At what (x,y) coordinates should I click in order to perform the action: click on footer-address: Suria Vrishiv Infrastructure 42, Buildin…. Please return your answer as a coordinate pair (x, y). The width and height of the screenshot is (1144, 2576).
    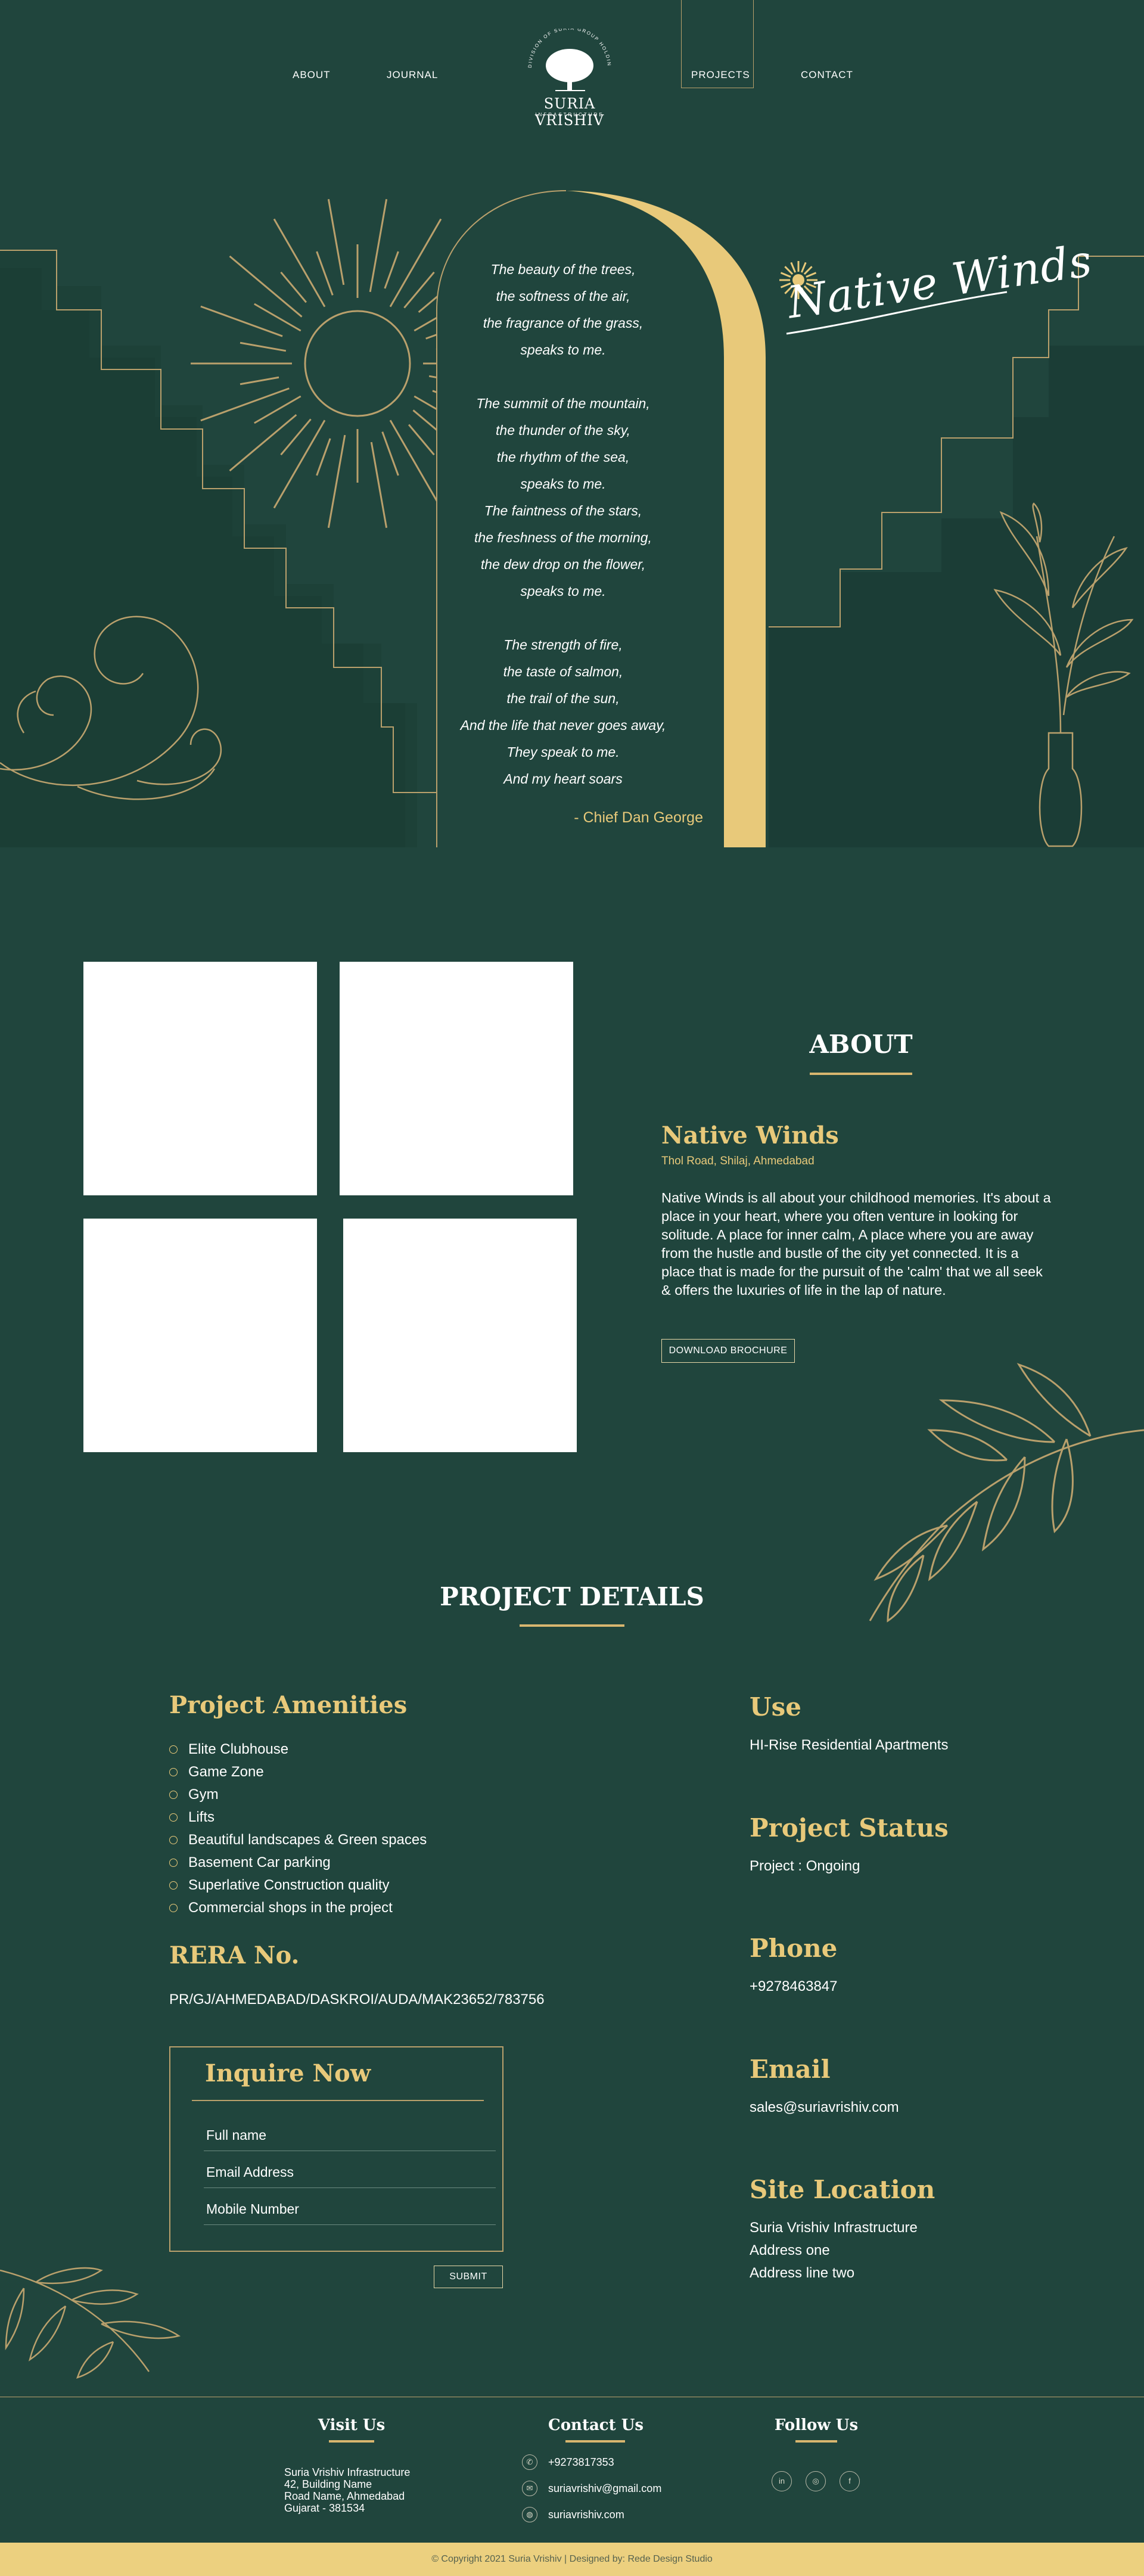
    Looking at the image, I should click on (361, 2490).